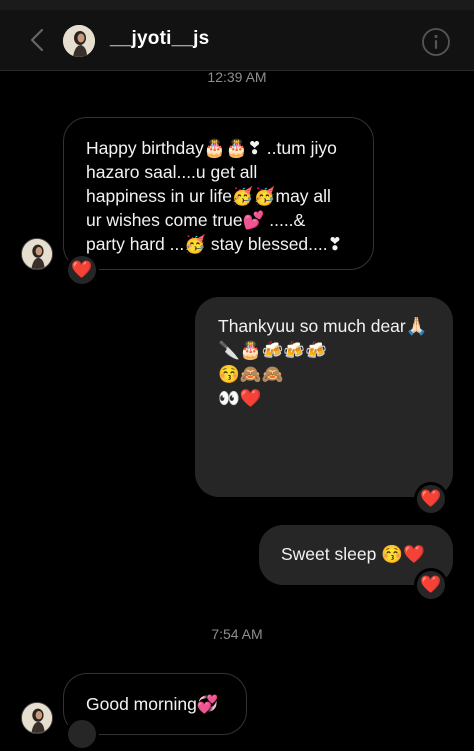 This screenshot has height=751, width=474. Describe the element at coordinates (82, 734) in the screenshot. I see `heart-reaction-icon` at that location.